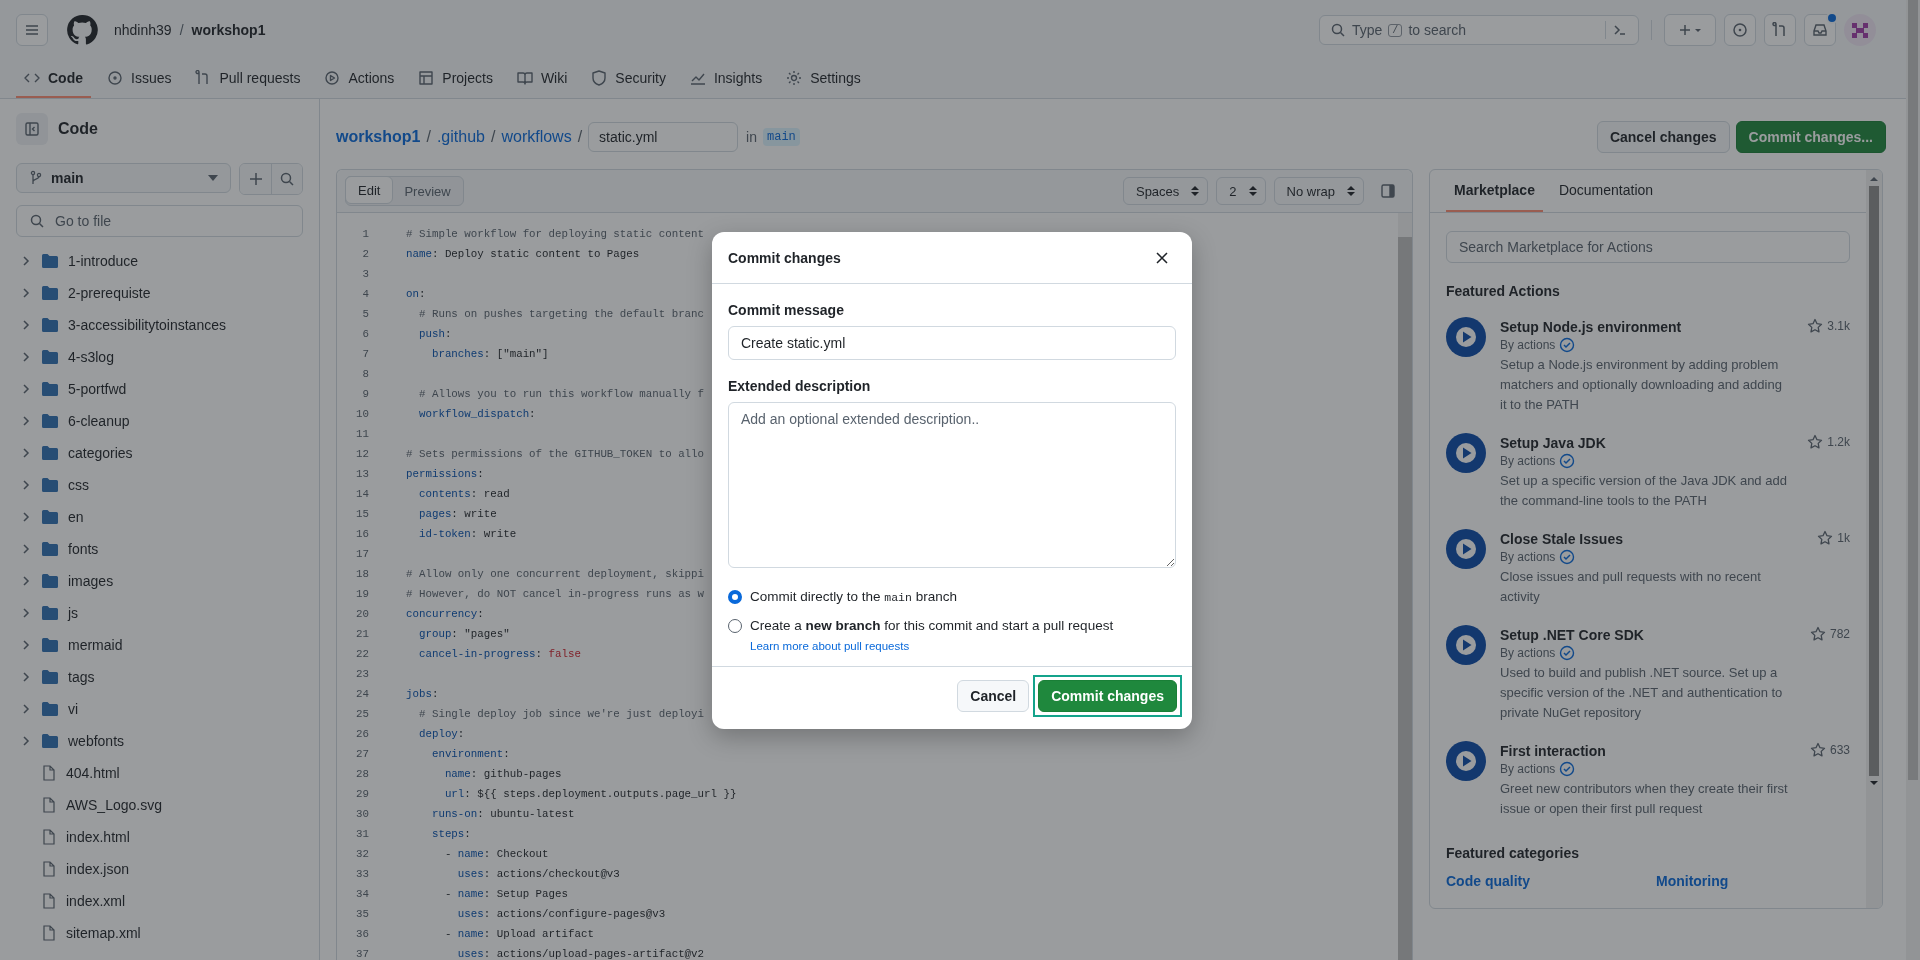 The width and height of the screenshot is (1920, 960). I want to click on repo-link: workshop1, so click(228, 30).